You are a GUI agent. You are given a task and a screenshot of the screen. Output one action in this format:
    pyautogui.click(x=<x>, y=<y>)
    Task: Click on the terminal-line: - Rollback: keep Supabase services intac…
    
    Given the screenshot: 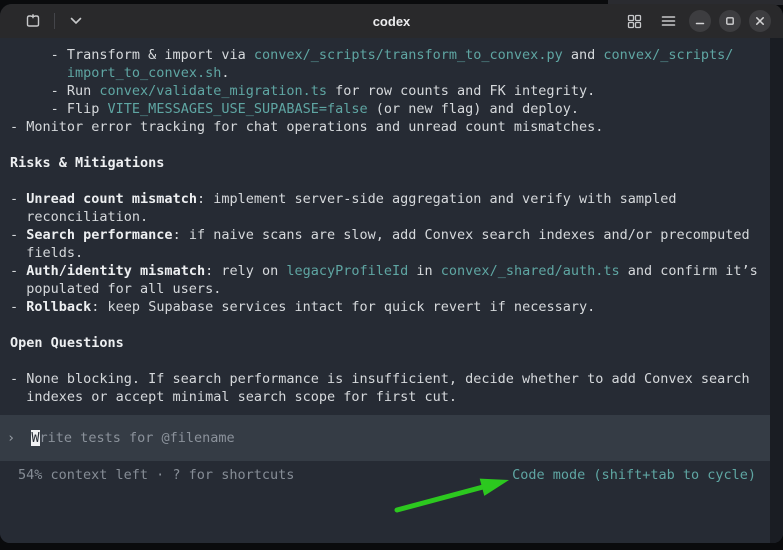 What is the action you would take?
    pyautogui.click(x=303, y=307)
    